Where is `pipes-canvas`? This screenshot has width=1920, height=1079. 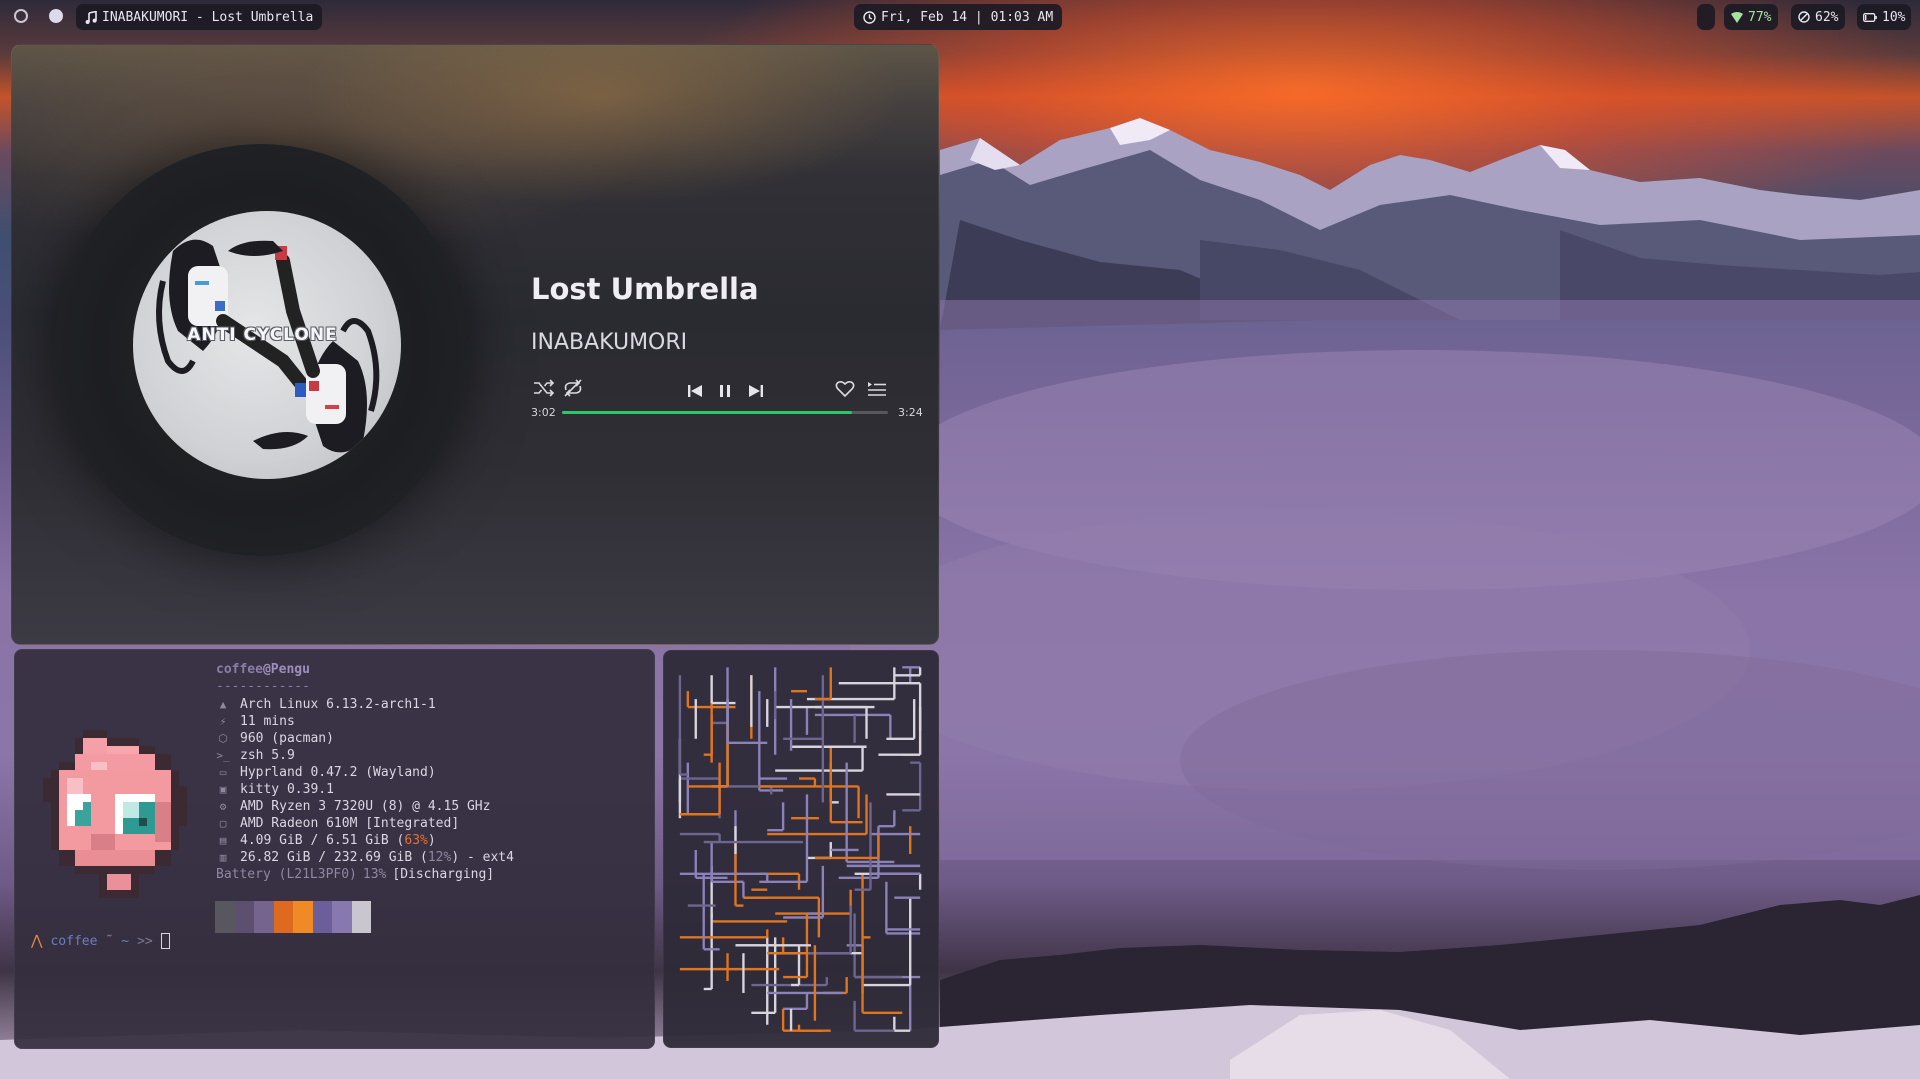
pipes-canvas is located at coordinates (800, 849).